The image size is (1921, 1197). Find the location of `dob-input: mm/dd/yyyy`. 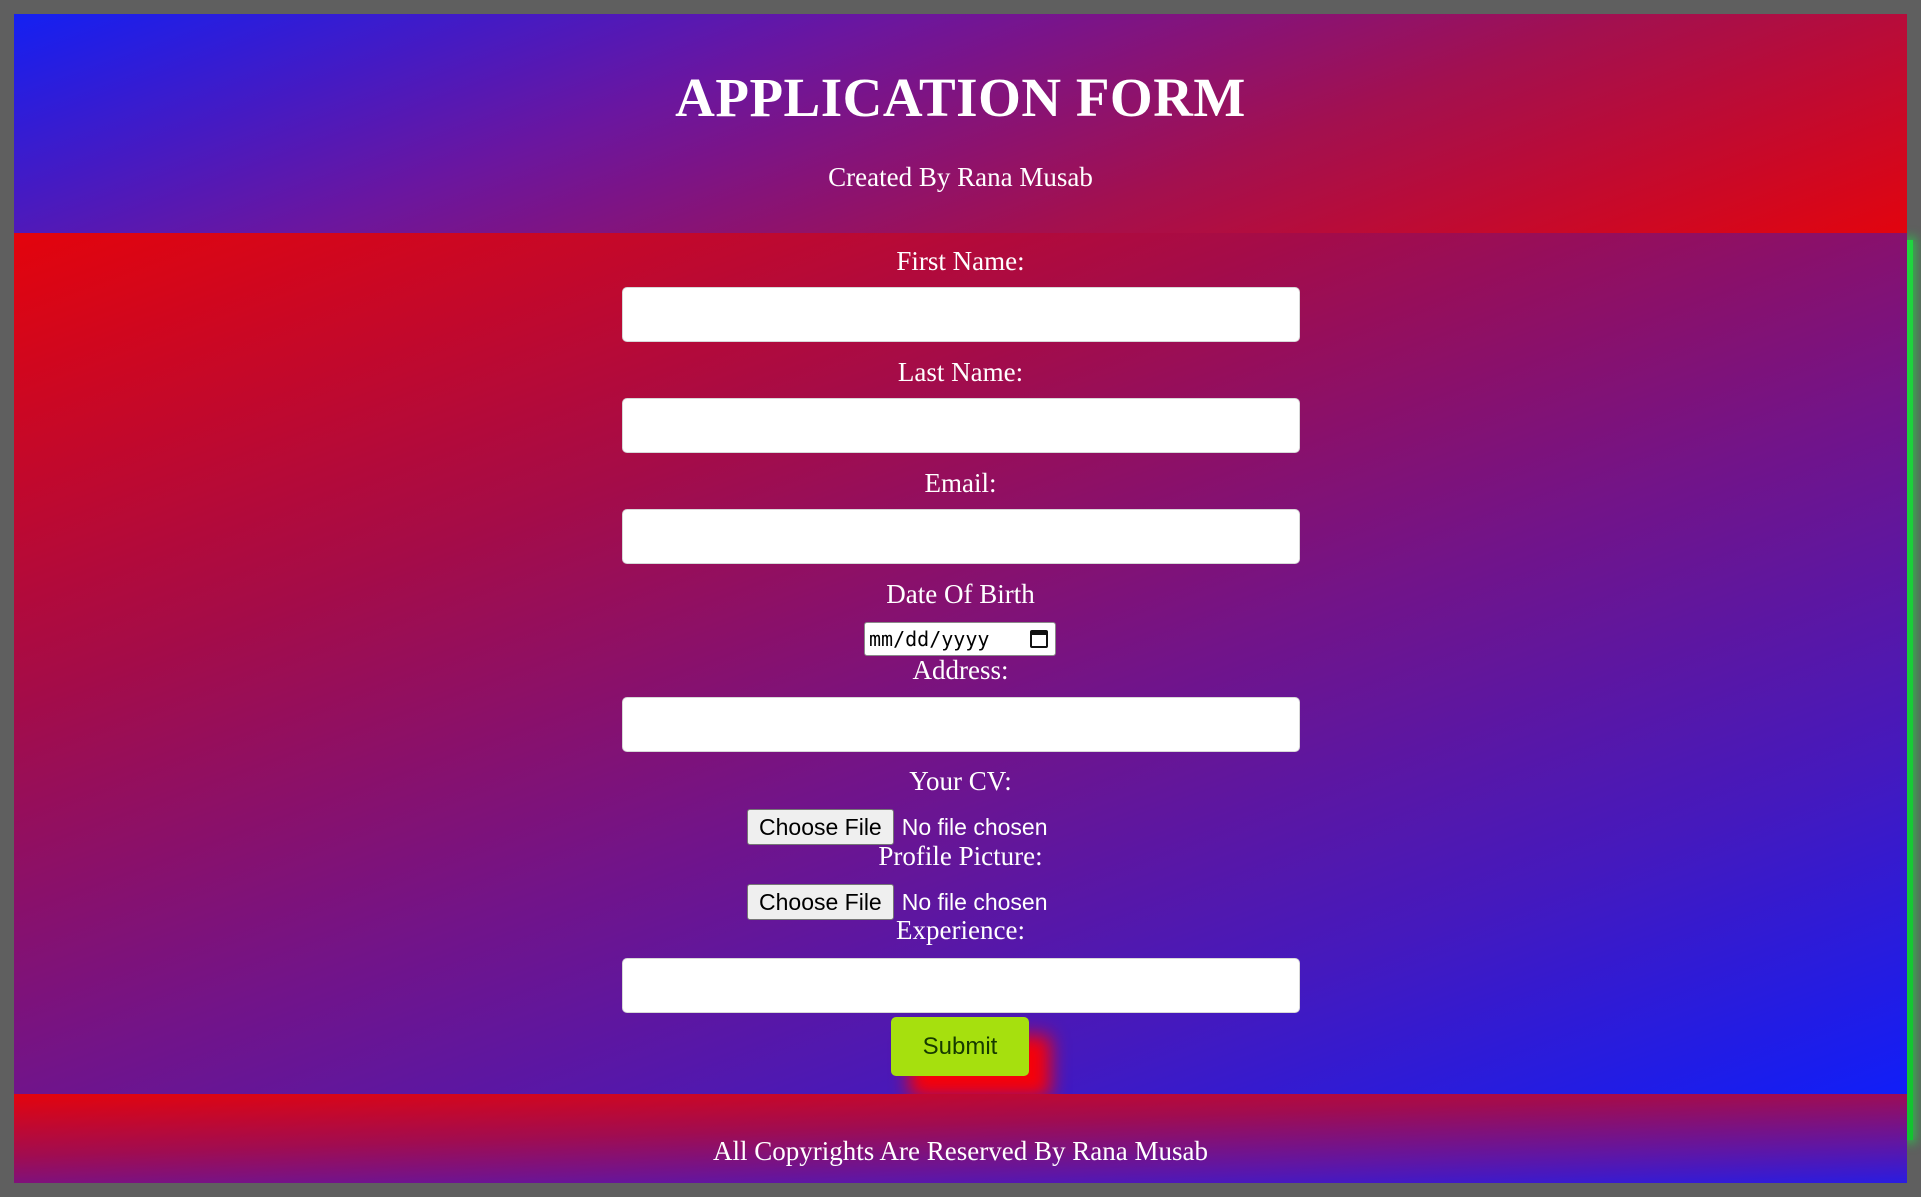

dob-input: mm/dd/yyyy is located at coordinates (960, 639).